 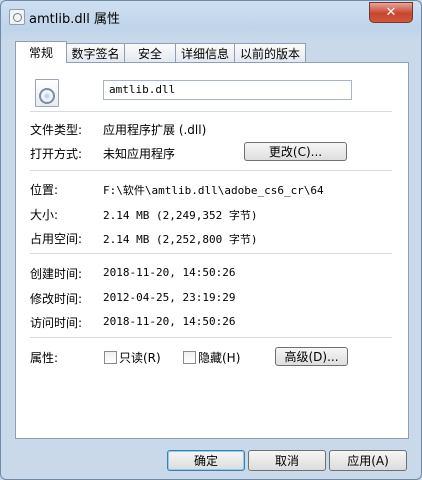 I want to click on size-on-disk-value: 2.14 MB (2,252,800 字节), so click(x=180, y=239).